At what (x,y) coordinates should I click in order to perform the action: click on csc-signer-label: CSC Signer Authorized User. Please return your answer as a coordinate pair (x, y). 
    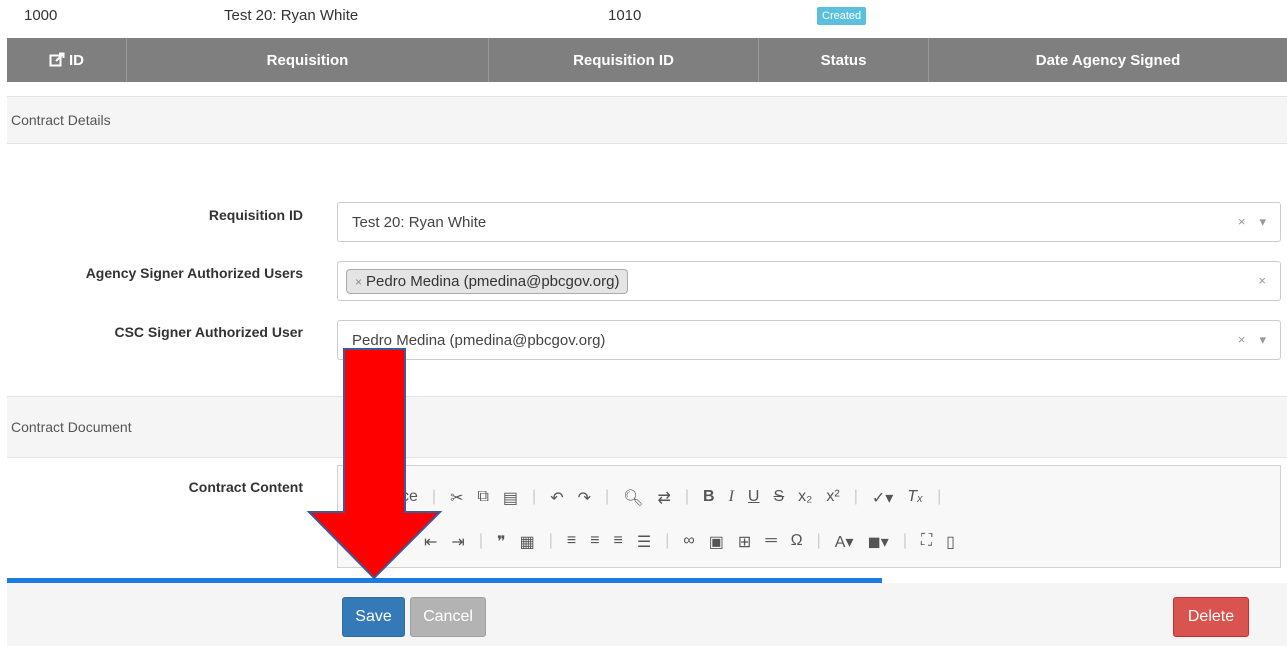
    Looking at the image, I should click on (208, 332).